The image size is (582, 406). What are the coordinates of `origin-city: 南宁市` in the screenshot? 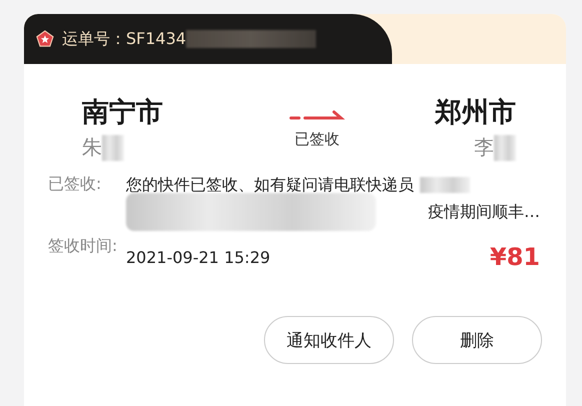 It's located at (122, 113).